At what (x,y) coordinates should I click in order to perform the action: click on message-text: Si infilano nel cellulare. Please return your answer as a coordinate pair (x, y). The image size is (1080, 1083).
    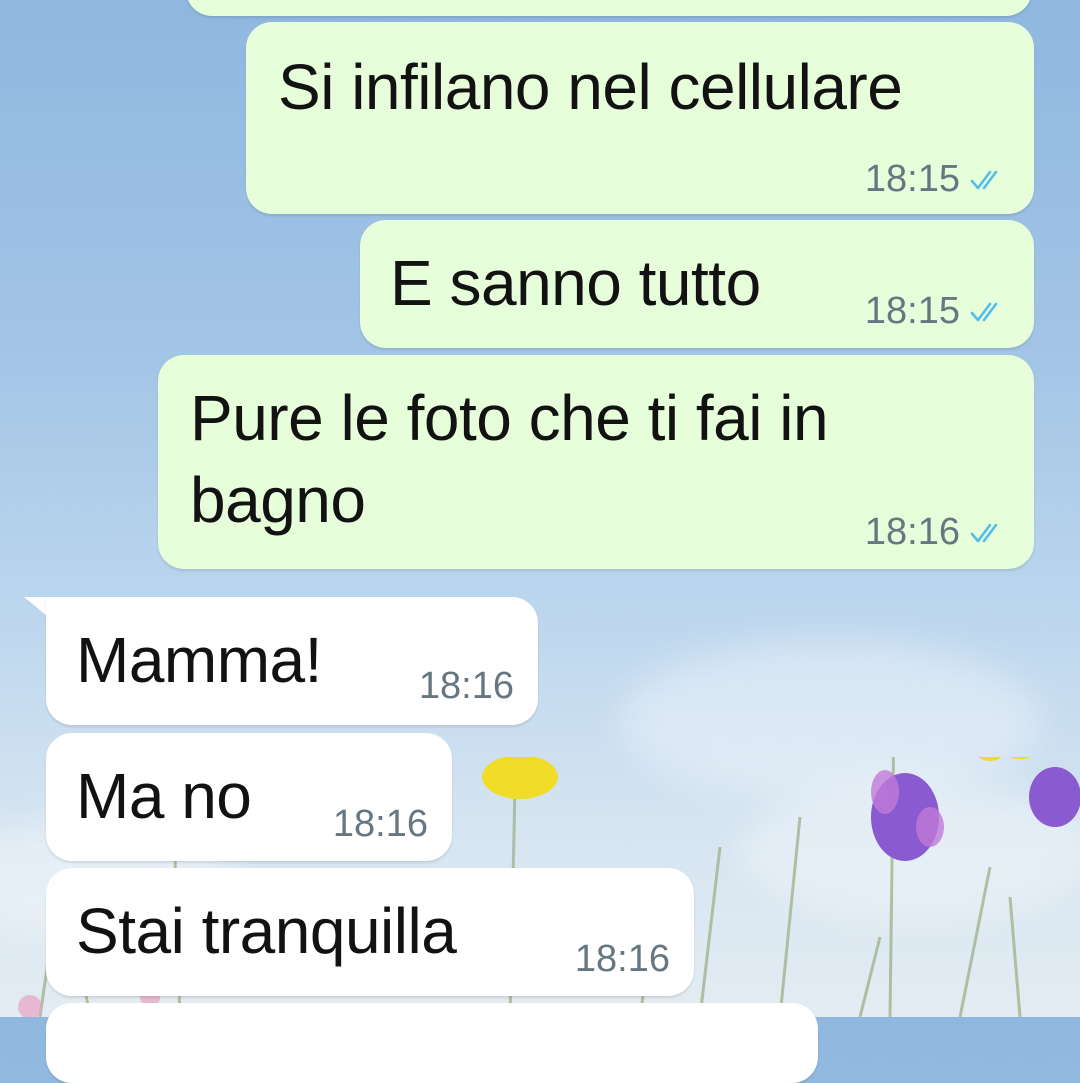
    Looking at the image, I should click on (590, 87).